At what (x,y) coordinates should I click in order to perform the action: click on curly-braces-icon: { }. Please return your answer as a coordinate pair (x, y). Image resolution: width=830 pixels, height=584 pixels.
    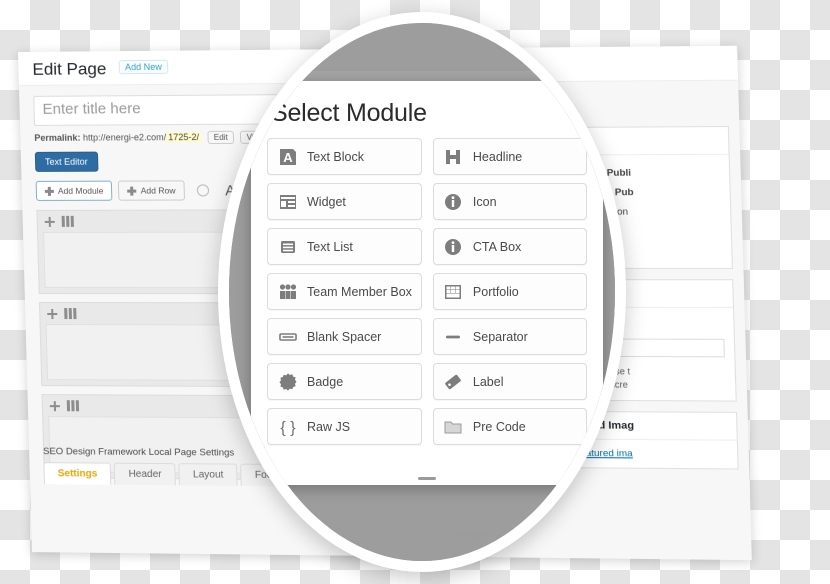
    Looking at the image, I should click on (287, 426).